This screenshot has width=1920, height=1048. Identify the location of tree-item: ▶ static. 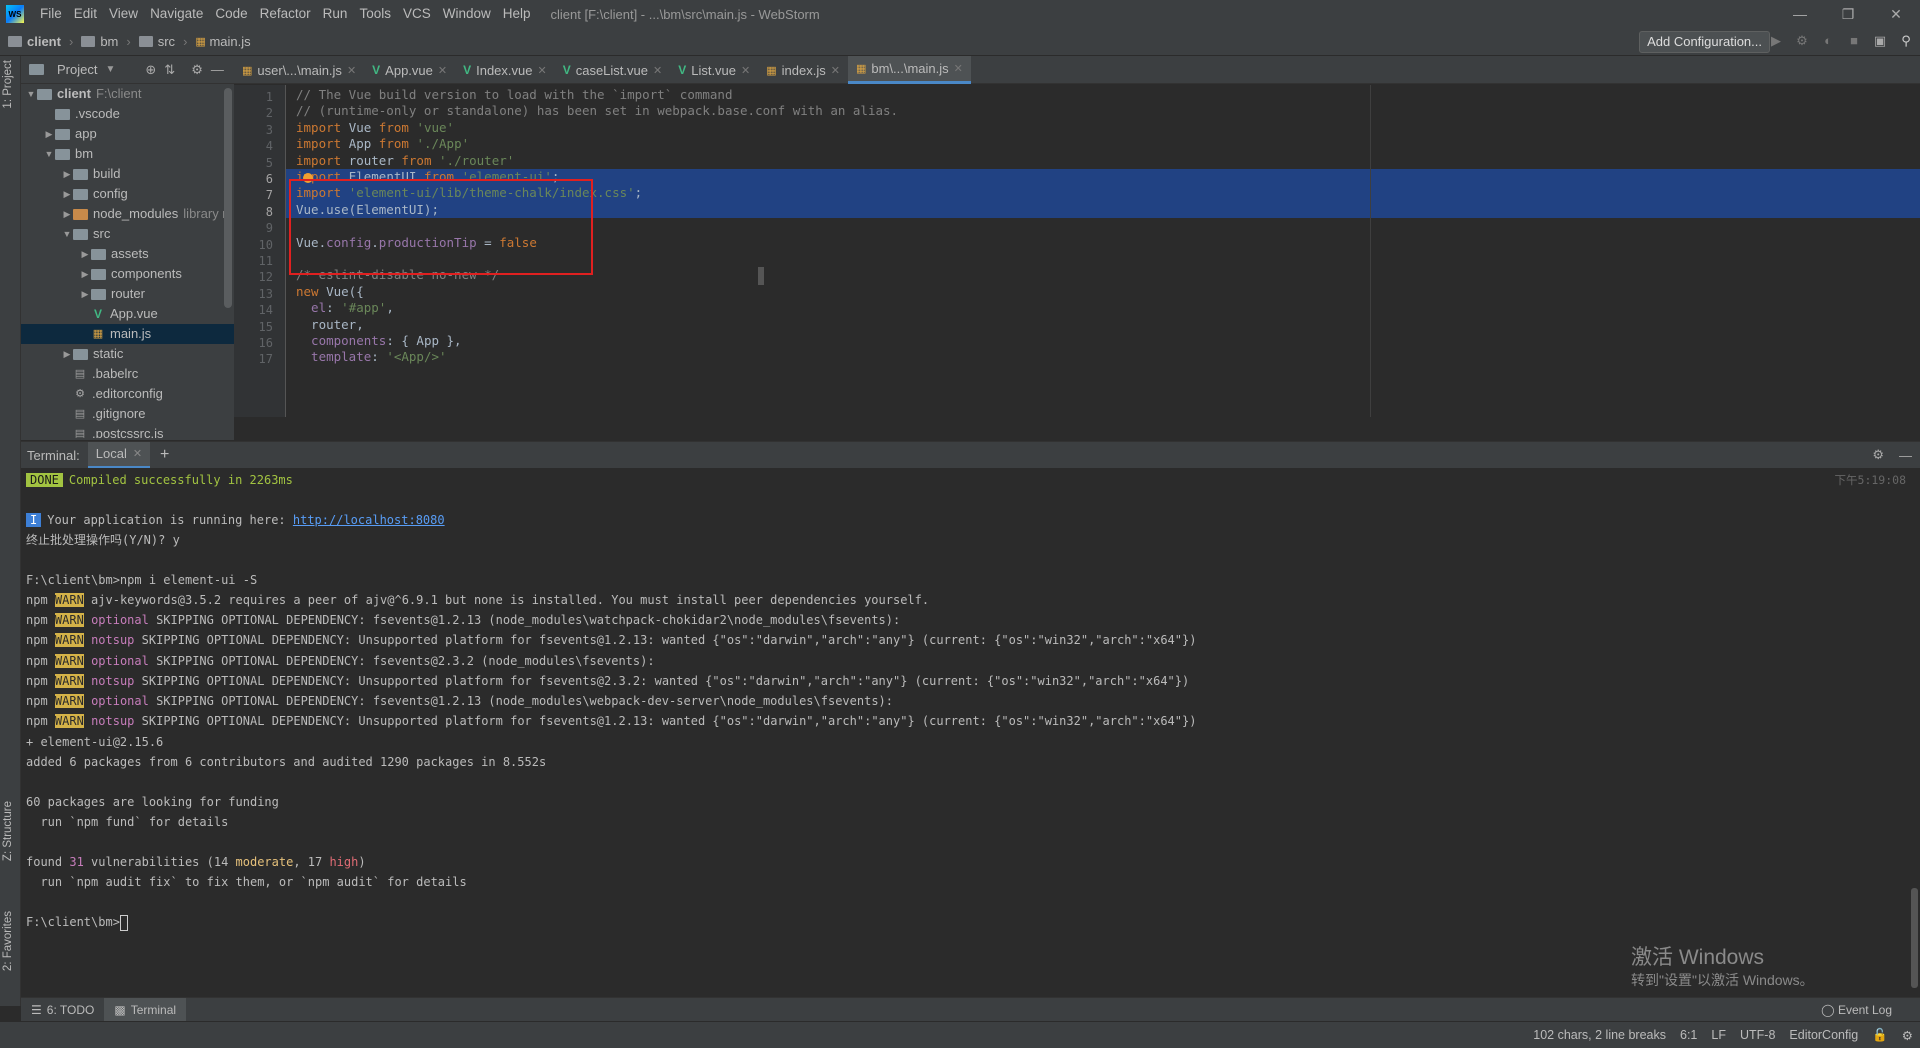
(127, 354).